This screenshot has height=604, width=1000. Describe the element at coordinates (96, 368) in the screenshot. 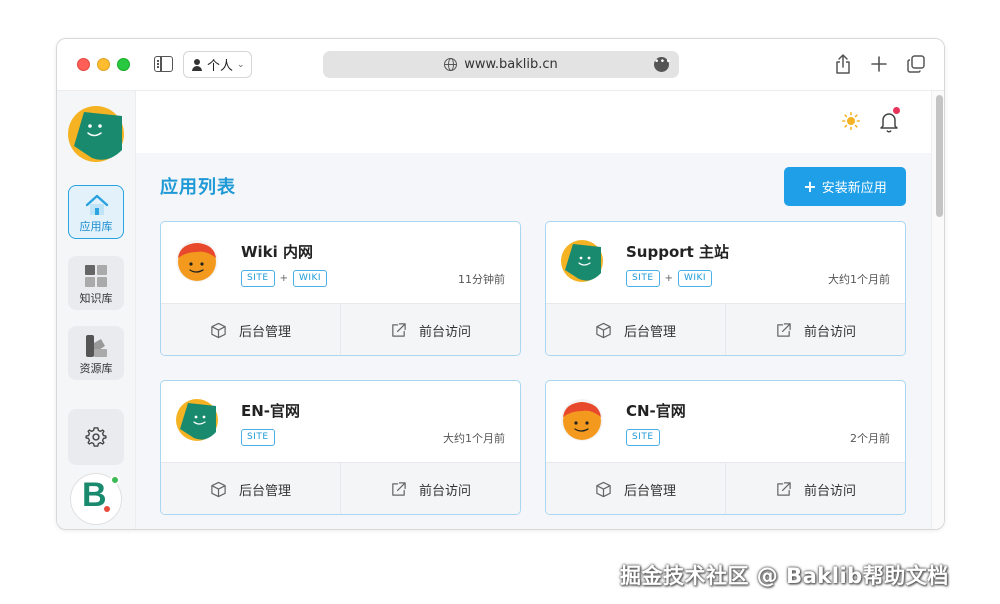

I see `sidebar-item-label: 资源库` at that location.